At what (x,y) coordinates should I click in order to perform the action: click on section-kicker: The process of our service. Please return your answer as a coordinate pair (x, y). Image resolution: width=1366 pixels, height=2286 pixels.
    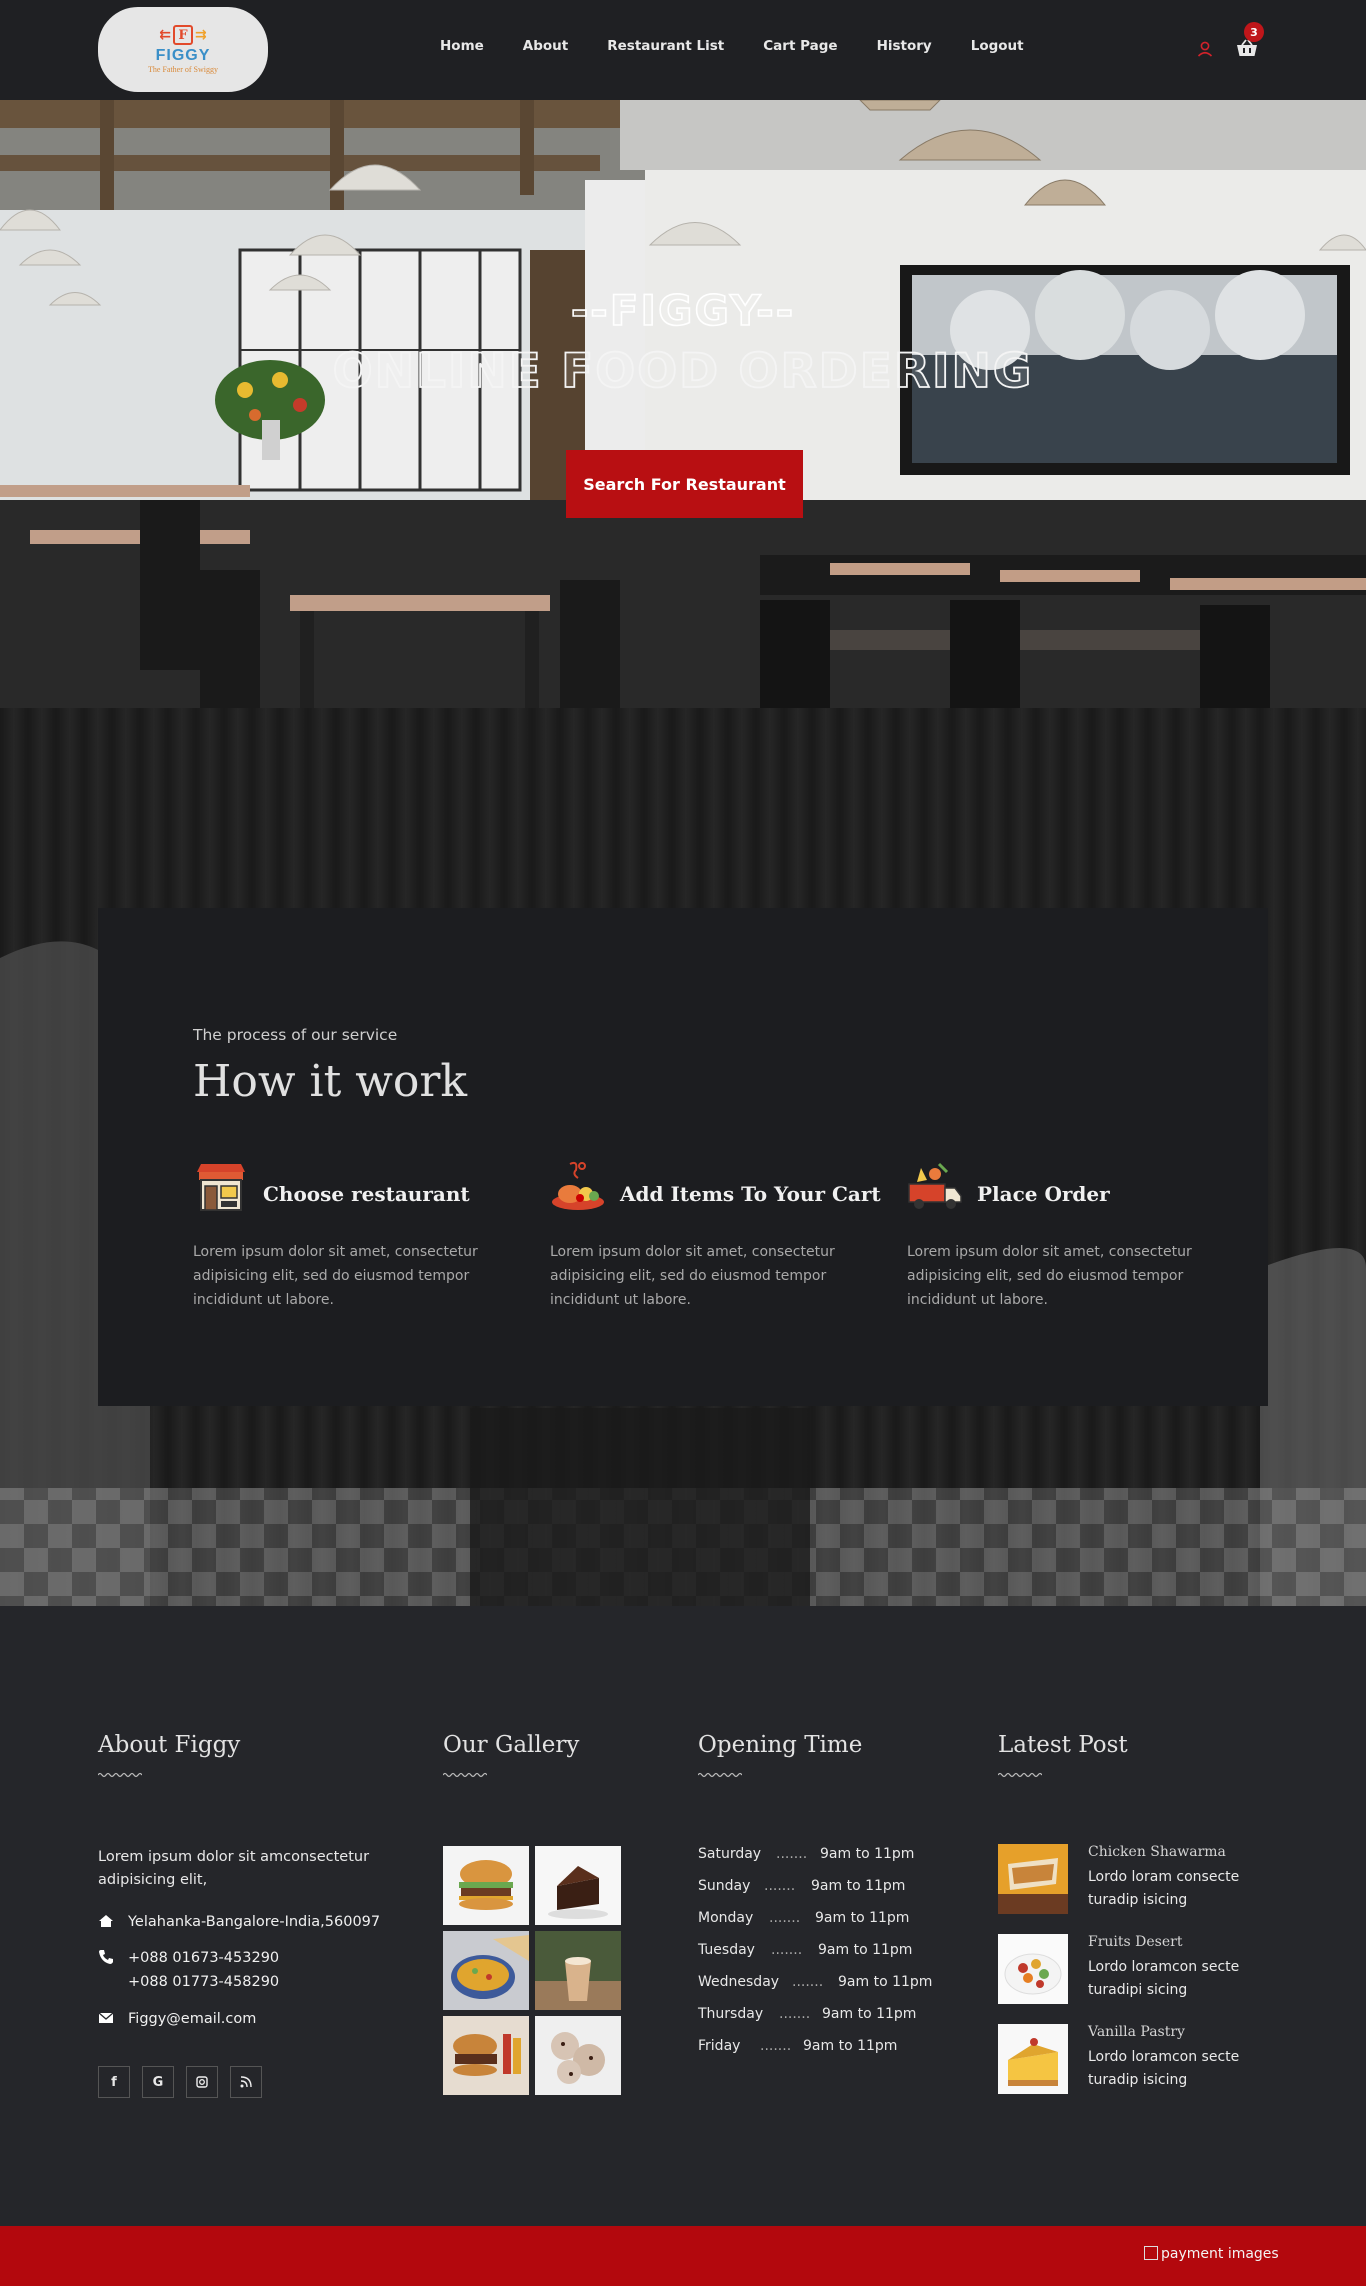
    Looking at the image, I should click on (295, 1035).